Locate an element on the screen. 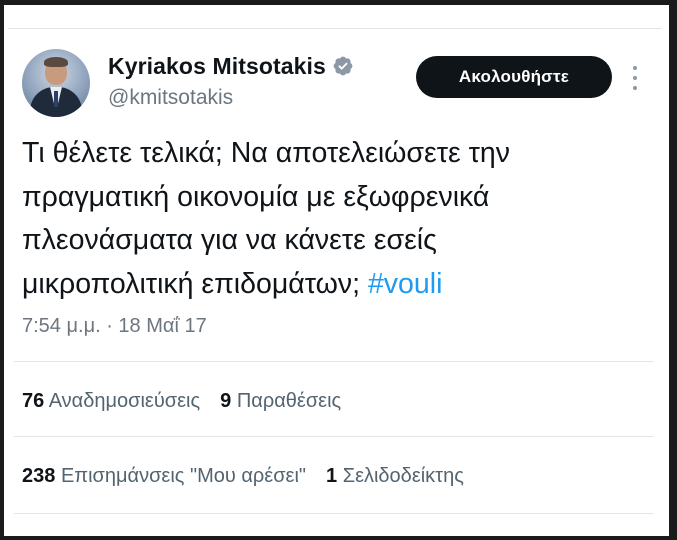 This screenshot has width=677, height=540. quotes-label: Παραθέσεις is located at coordinates (289, 401).